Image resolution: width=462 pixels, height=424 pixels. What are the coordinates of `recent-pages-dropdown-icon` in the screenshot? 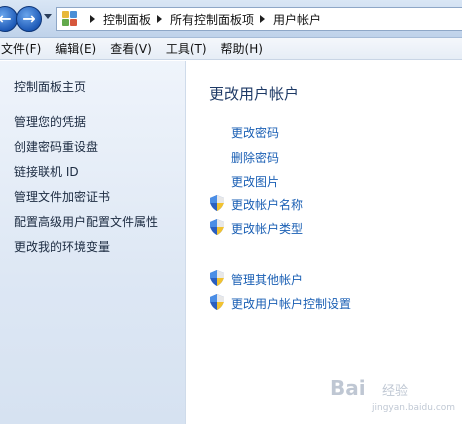 It's located at (48, 16).